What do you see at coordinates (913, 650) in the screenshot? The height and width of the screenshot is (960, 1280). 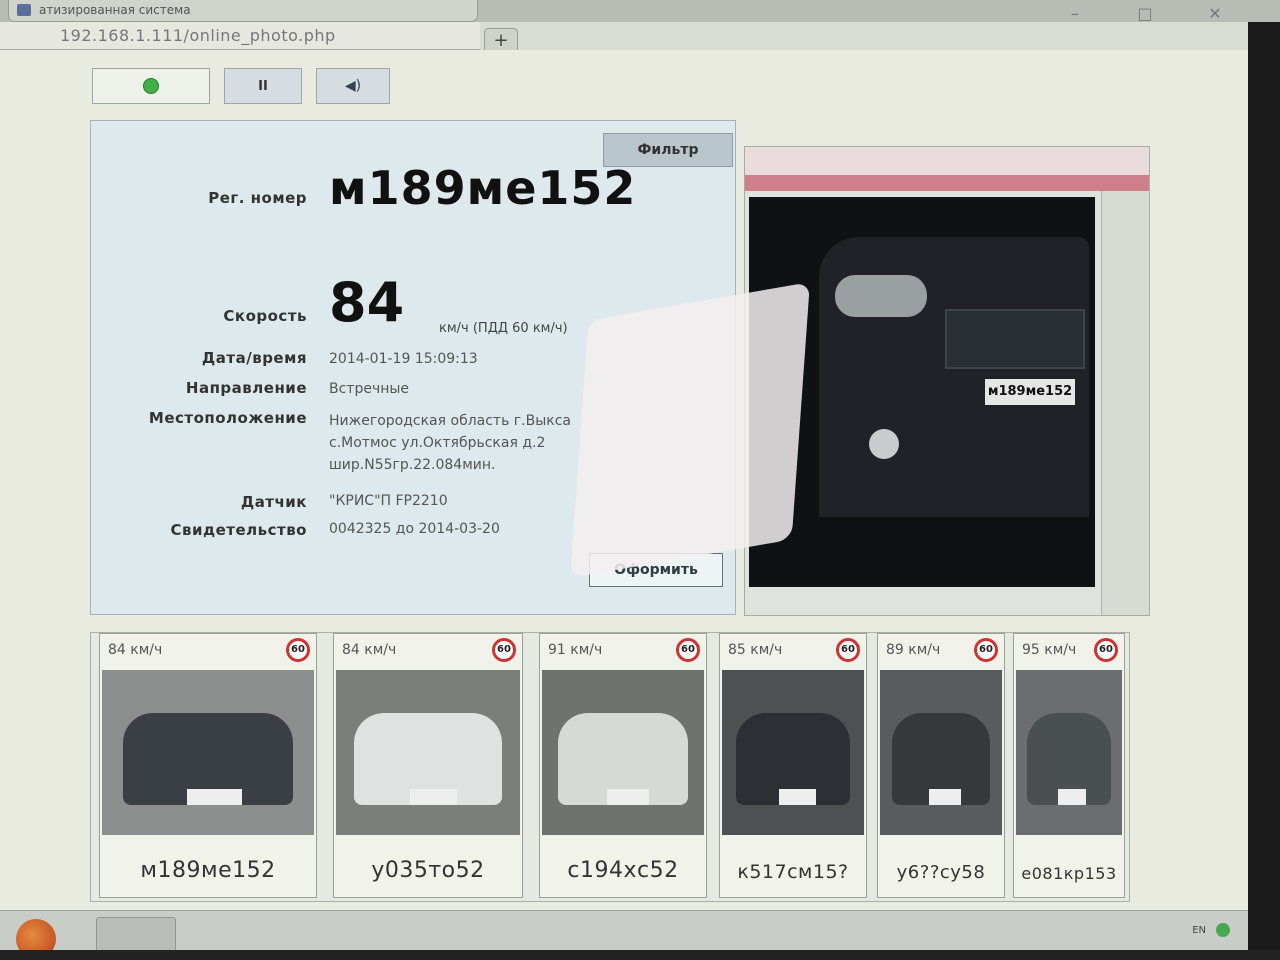 I see `thumbnail-speed: 89 км/ч` at bounding box center [913, 650].